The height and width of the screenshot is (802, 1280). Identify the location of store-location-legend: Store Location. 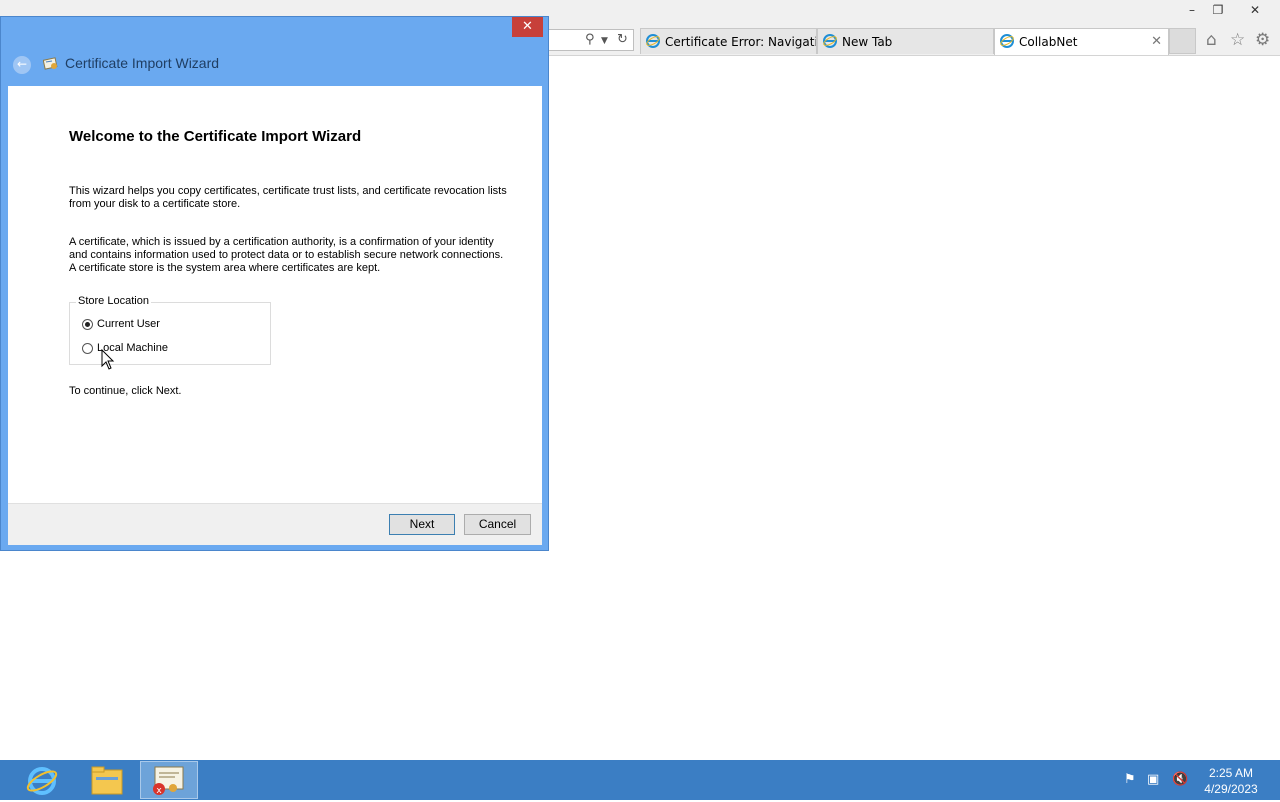
(113, 301).